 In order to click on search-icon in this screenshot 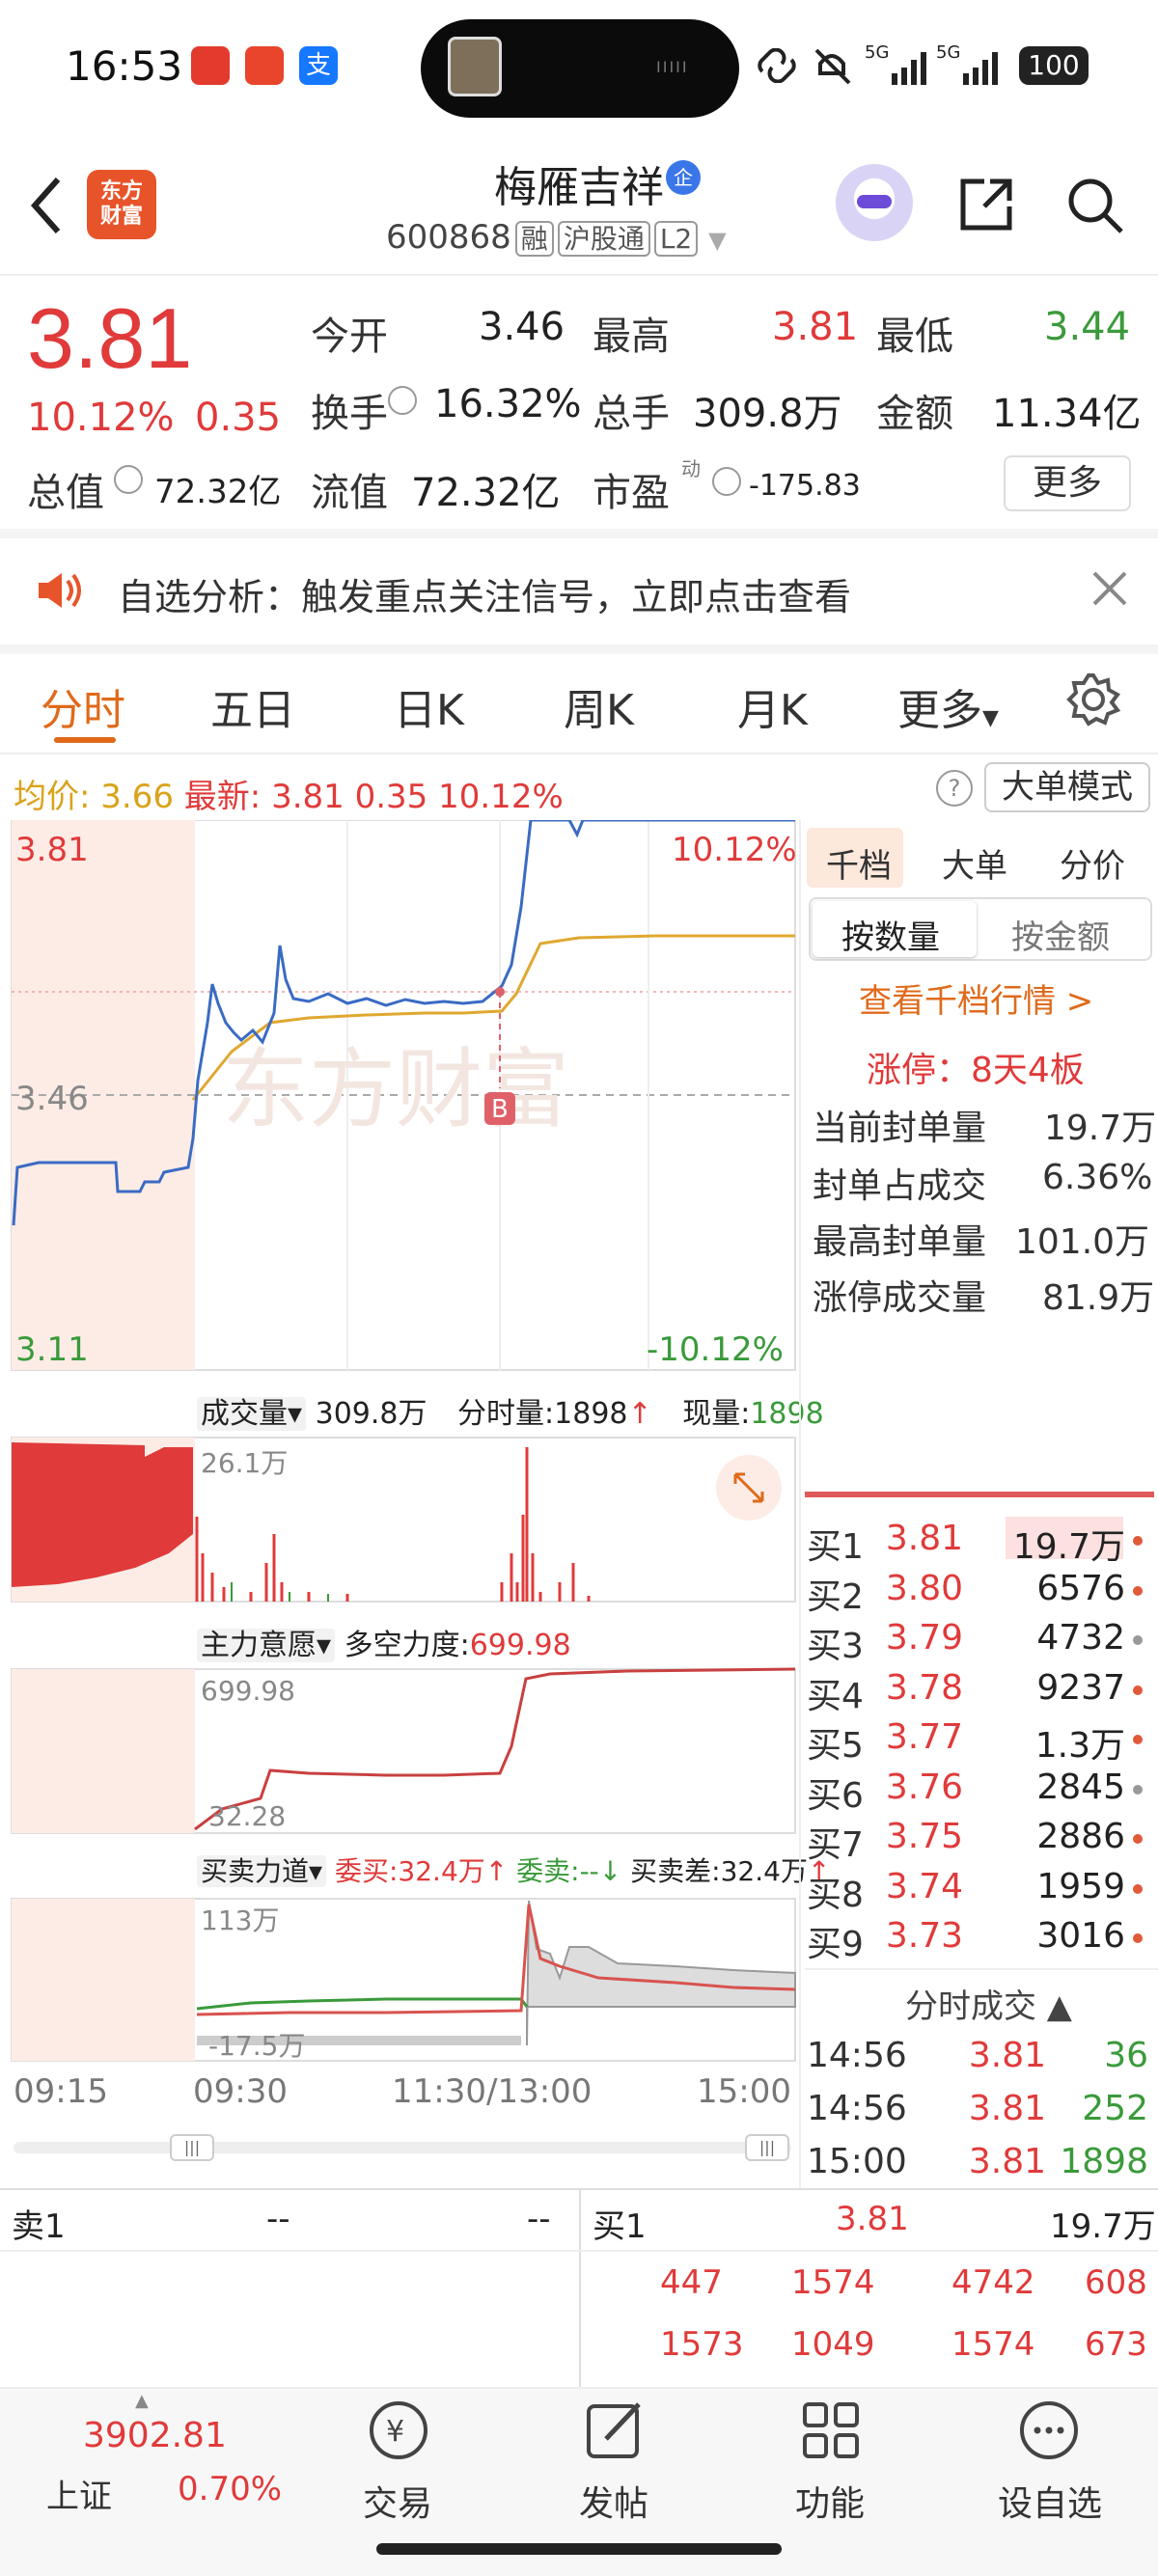, I will do `click(1094, 204)`.